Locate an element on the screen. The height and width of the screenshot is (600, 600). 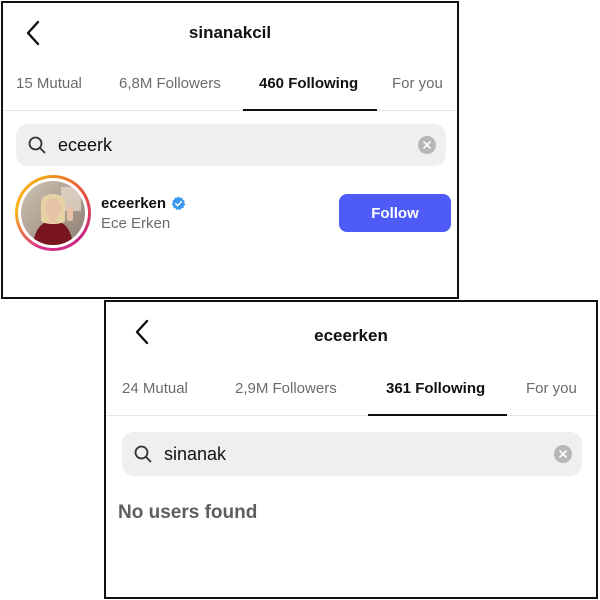
tab-followers: 2,9M Followers is located at coordinates (286, 388).